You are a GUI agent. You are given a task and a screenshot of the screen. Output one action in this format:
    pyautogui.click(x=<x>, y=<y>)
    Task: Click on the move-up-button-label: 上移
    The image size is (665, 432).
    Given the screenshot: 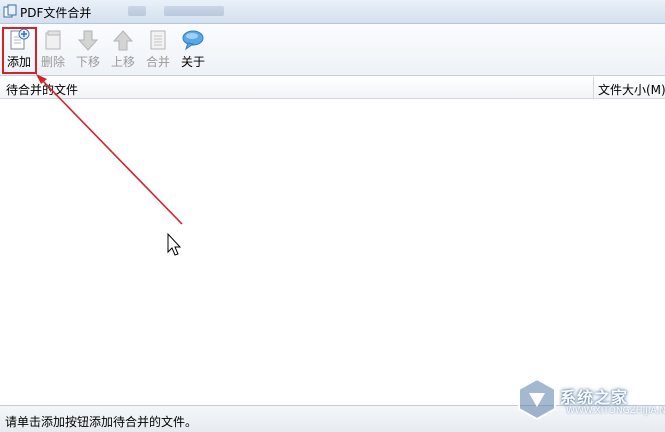 What is the action you would take?
    pyautogui.click(x=122, y=62)
    